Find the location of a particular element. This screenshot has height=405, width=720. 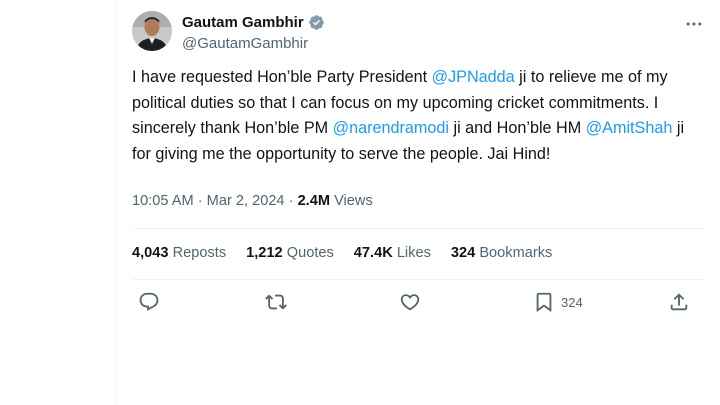

reposts-stat: 4,043 Reposts is located at coordinates (179, 253).